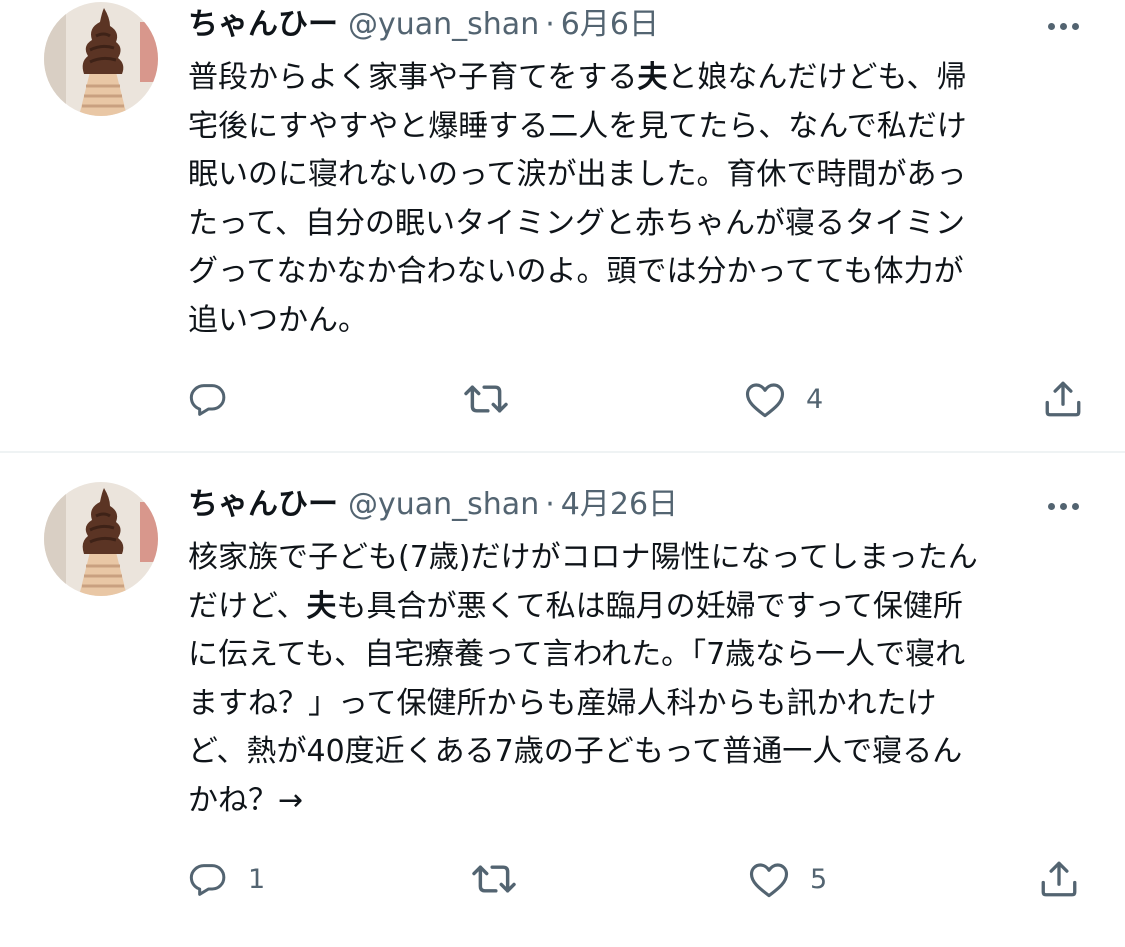 The width and height of the screenshot is (1125, 947). I want to click on tweet-date: 4月26日, so click(619, 504).